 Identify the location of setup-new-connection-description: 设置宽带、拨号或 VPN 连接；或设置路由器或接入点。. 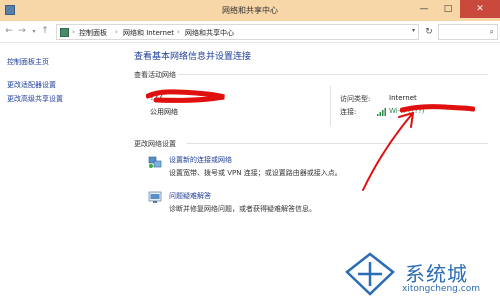
(255, 173).